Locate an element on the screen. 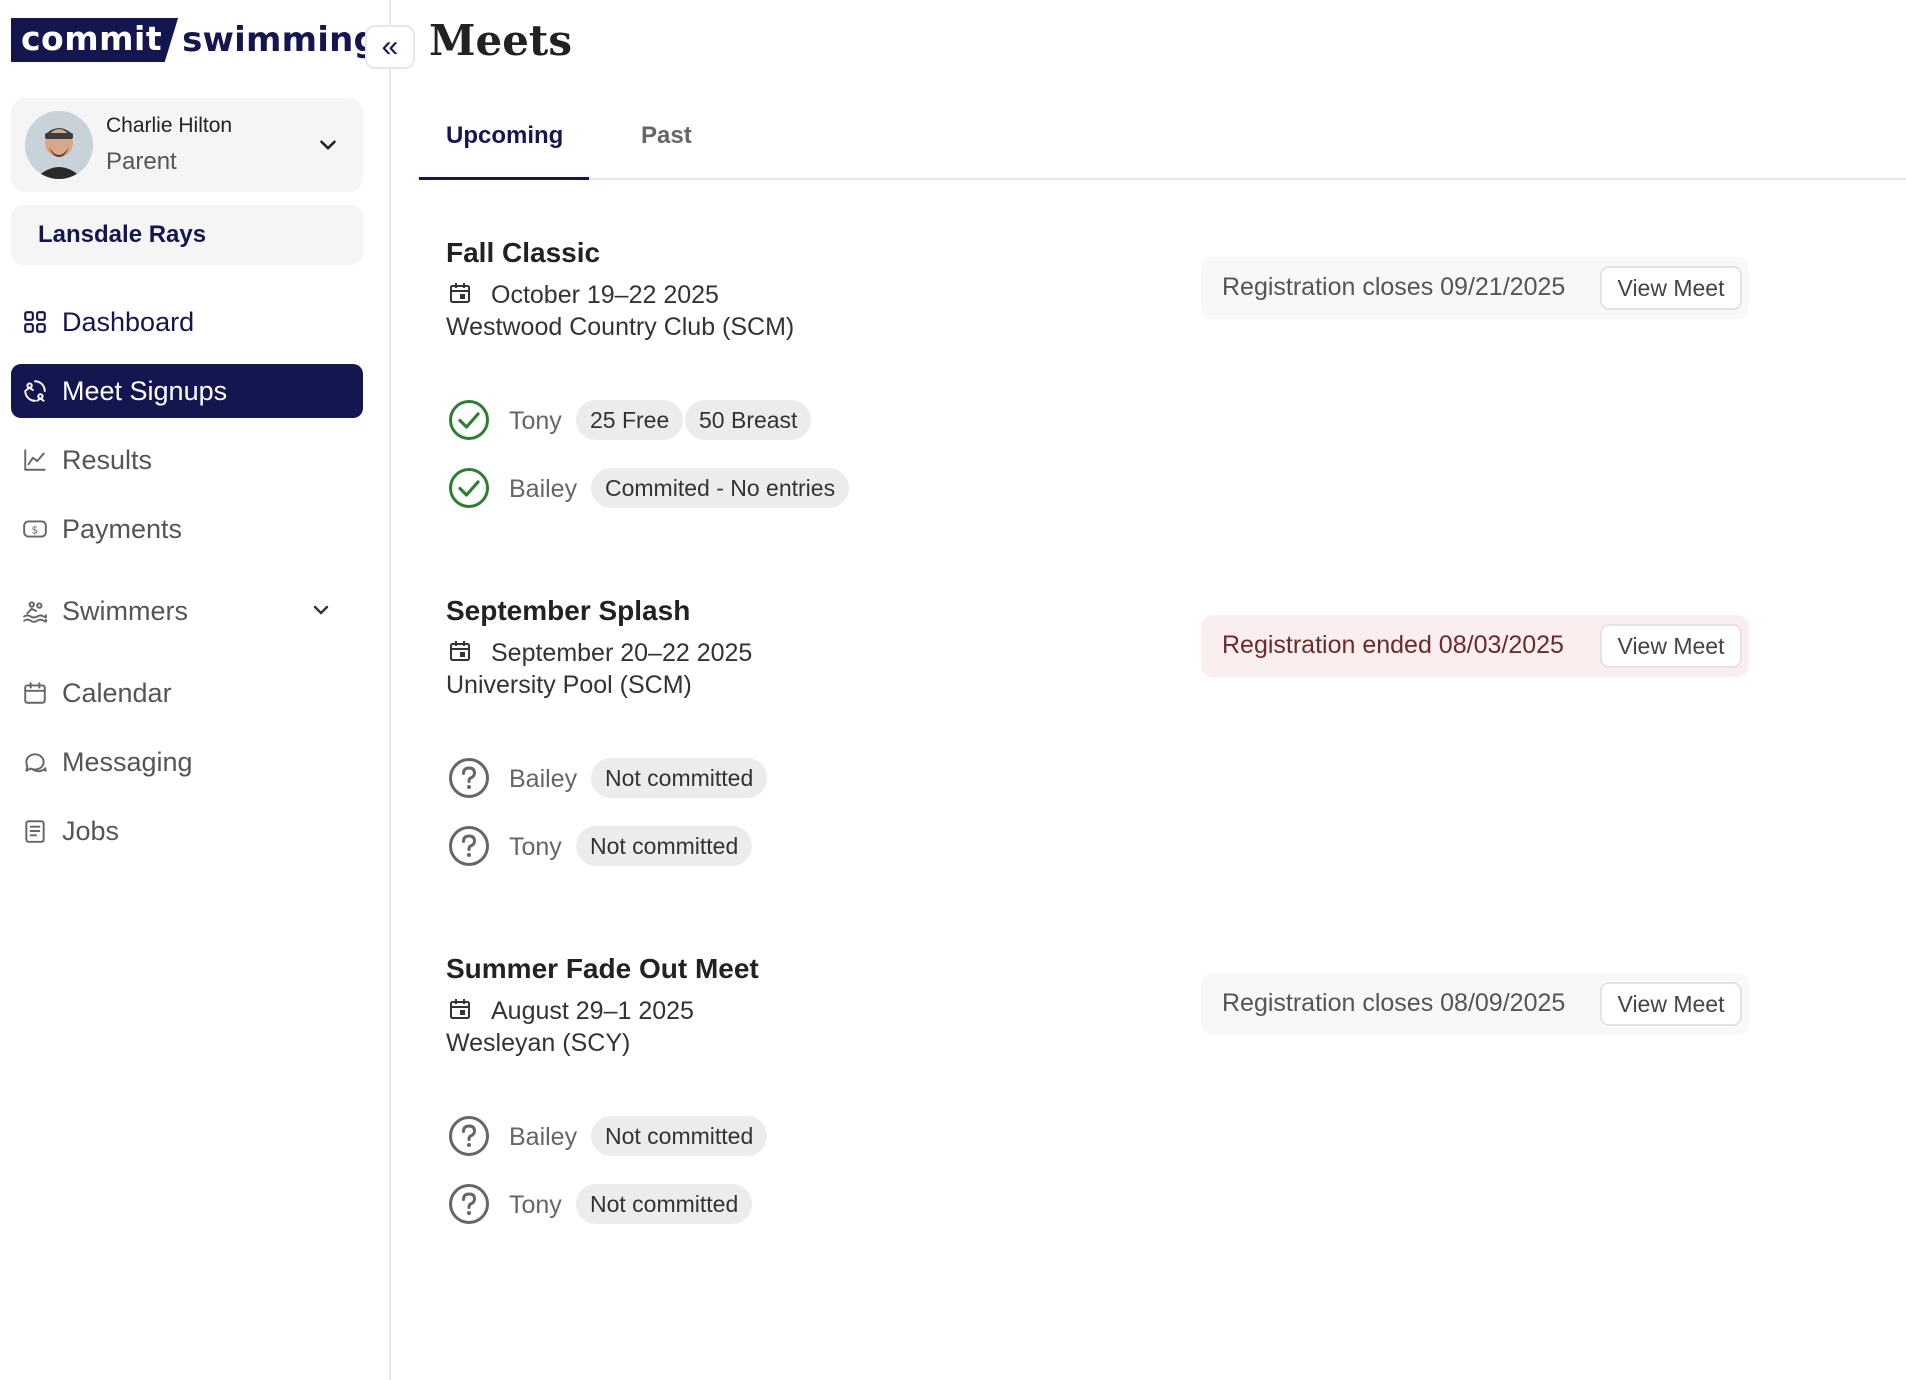  registration-text: Registration closes 08/09/2025 is located at coordinates (1394, 1003).